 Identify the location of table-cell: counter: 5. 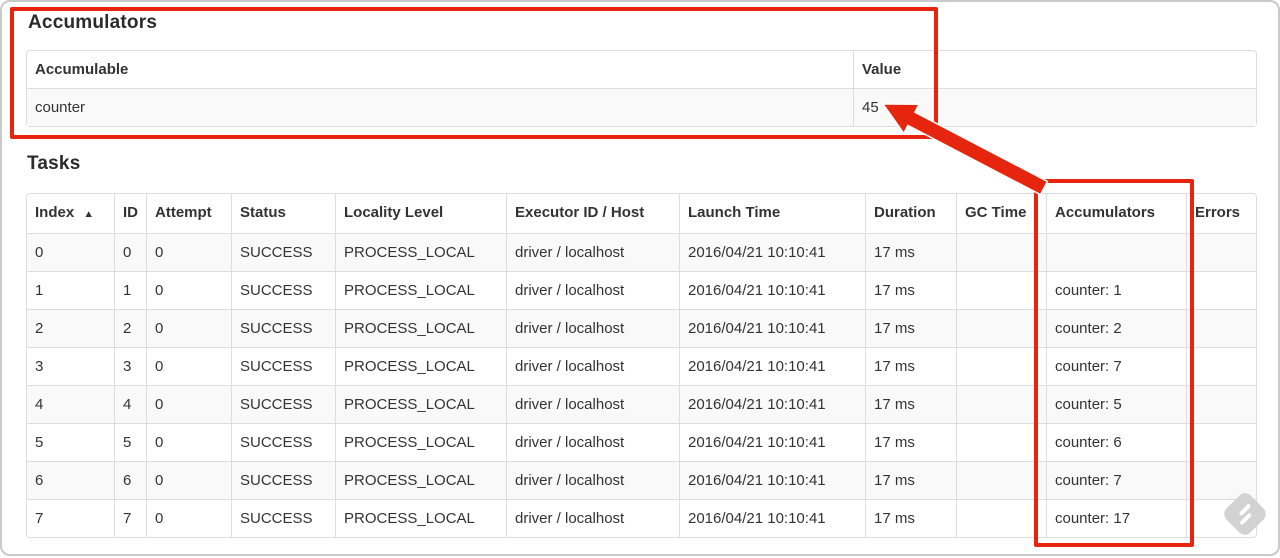
(1116, 404).